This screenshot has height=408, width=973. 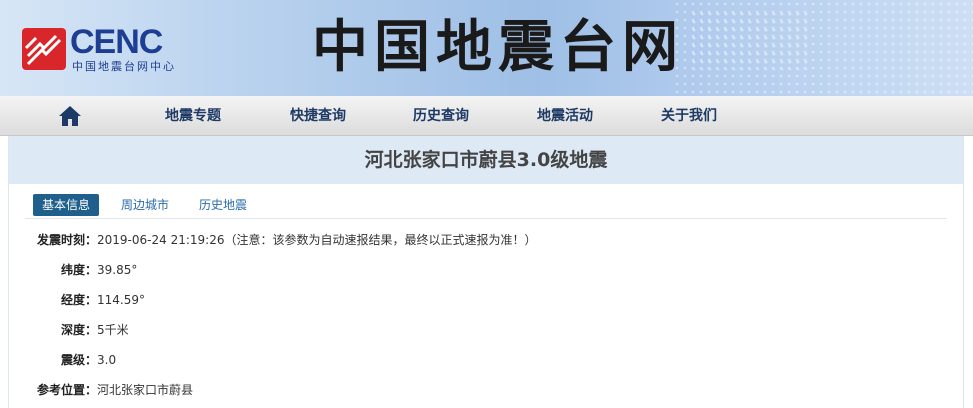 I want to click on time-label: 发震时刻：, so click(x=67, y=240).